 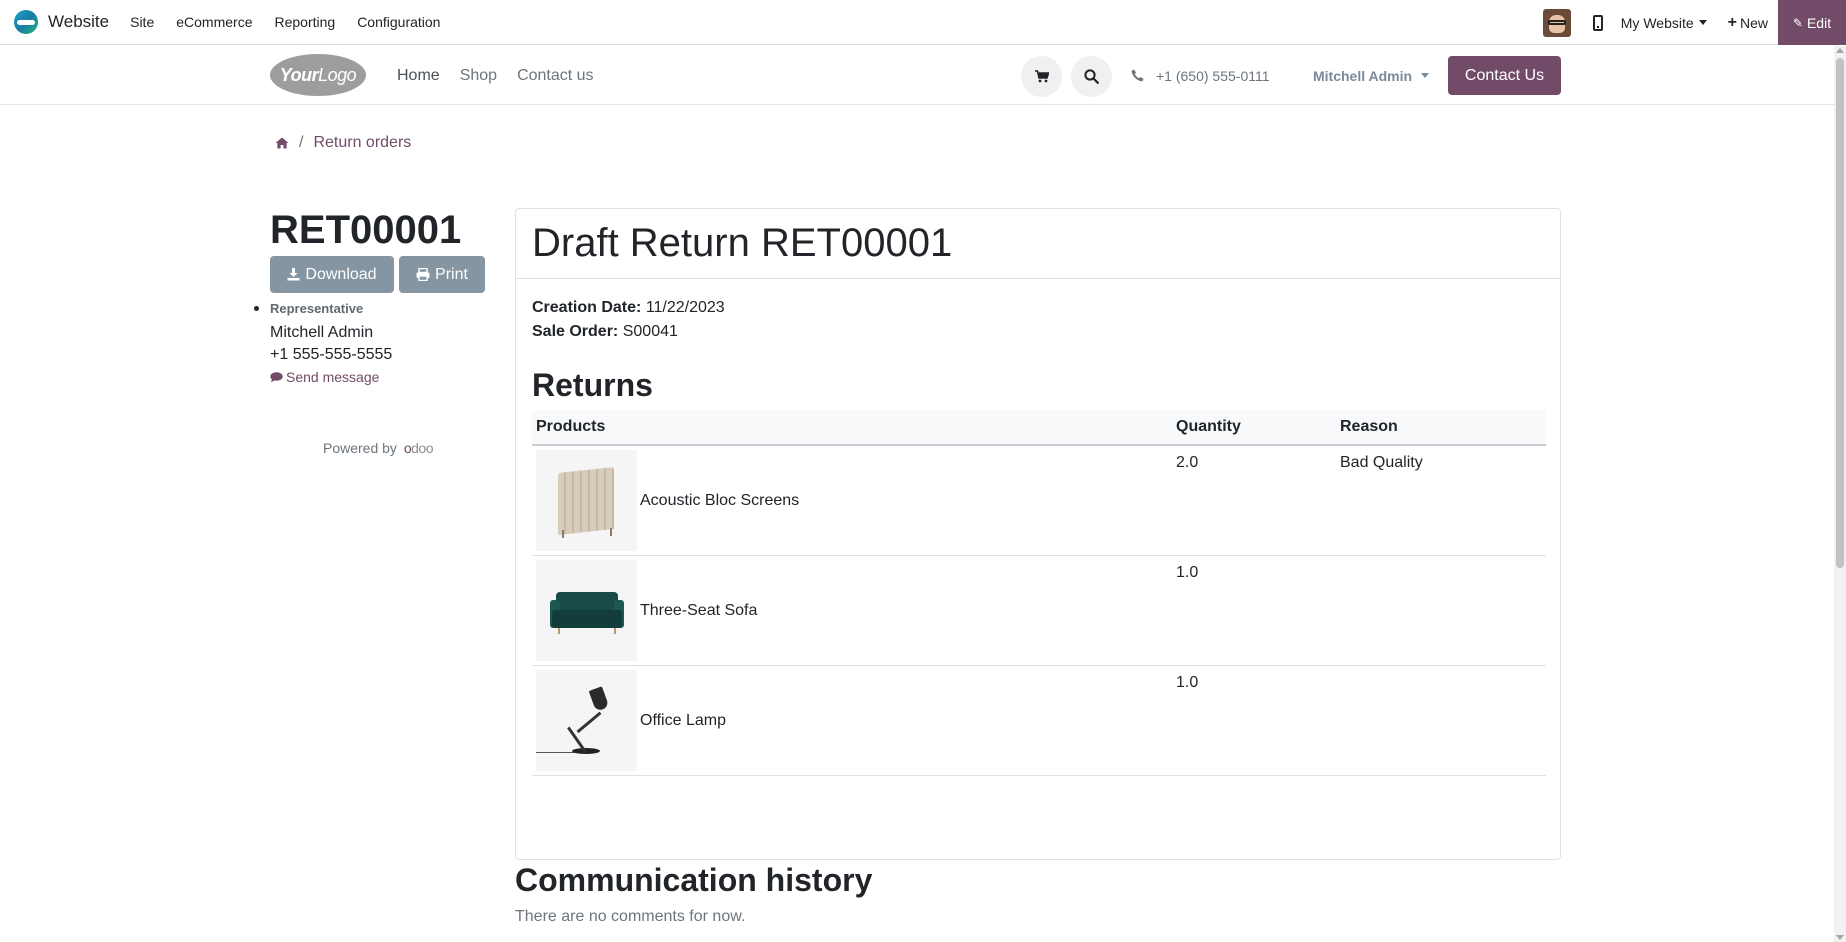 I want to click on new-label: New, so click(x=1753, y=22).